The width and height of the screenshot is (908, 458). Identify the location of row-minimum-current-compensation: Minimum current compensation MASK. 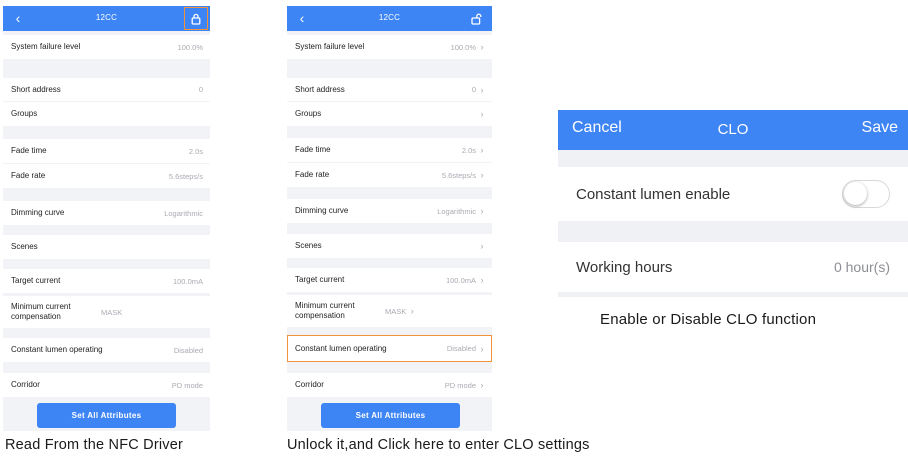
(106, 312).